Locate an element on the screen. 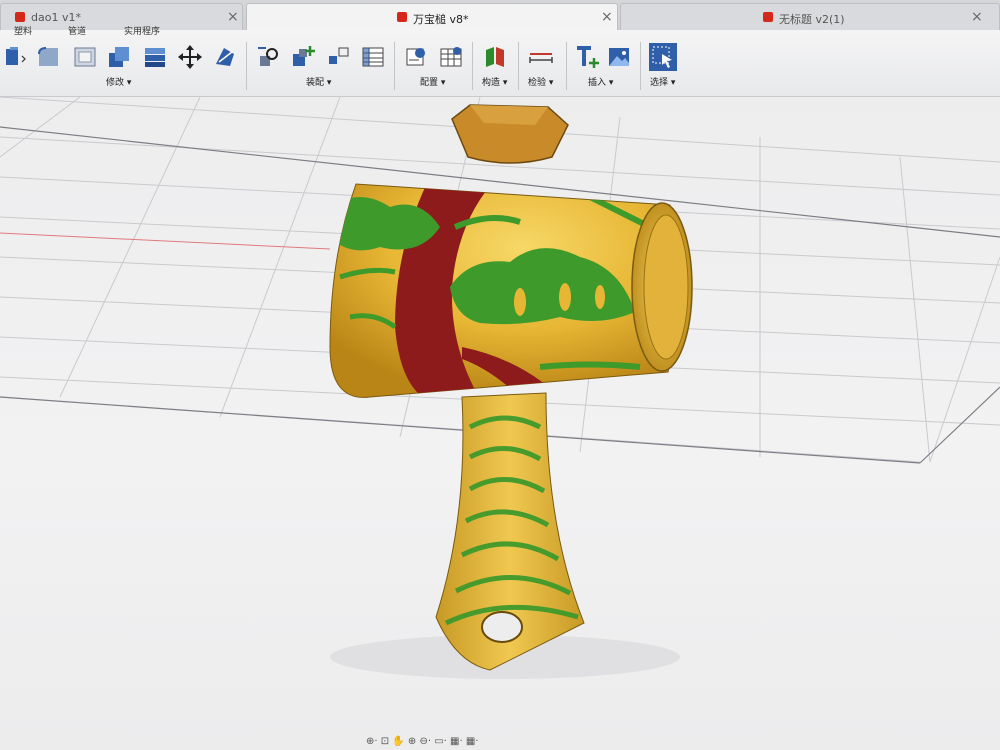  select-icon is located at coordinates (663, 57).